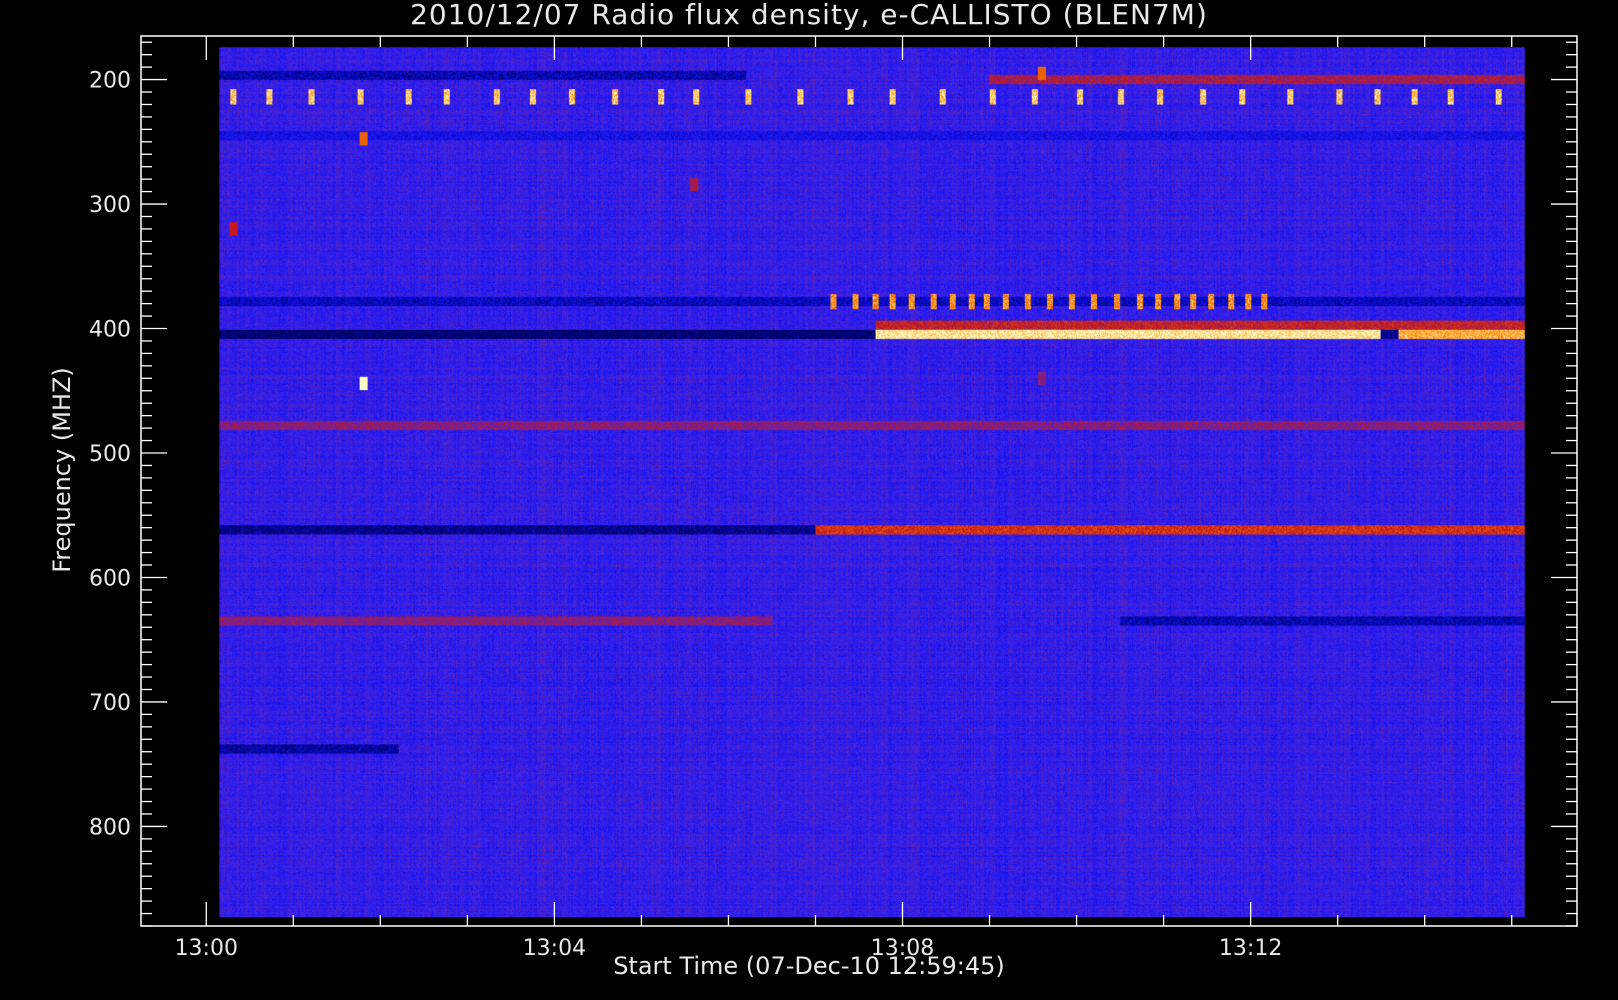  What do you see at coordinates (110, 81) in the screenshot?
I see `y-tick-label: 200` at bounding box center [110, 81].